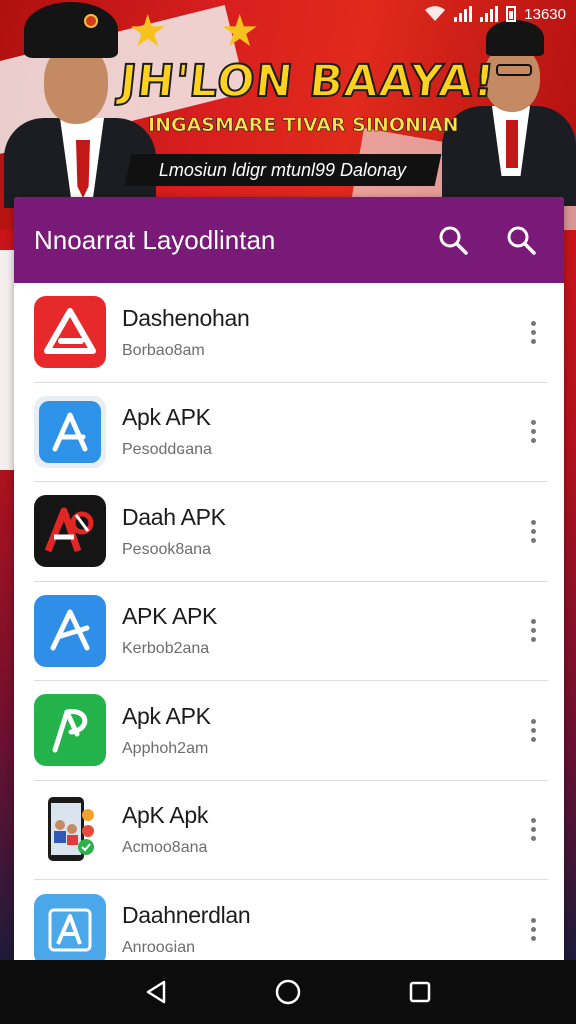 Image resolution: width=576 pixels, height=1024 pixels. What do you see at coordinates (240, 31) in the screenshot?
I see `star-icon: ★` at bounding box center [240, 31].